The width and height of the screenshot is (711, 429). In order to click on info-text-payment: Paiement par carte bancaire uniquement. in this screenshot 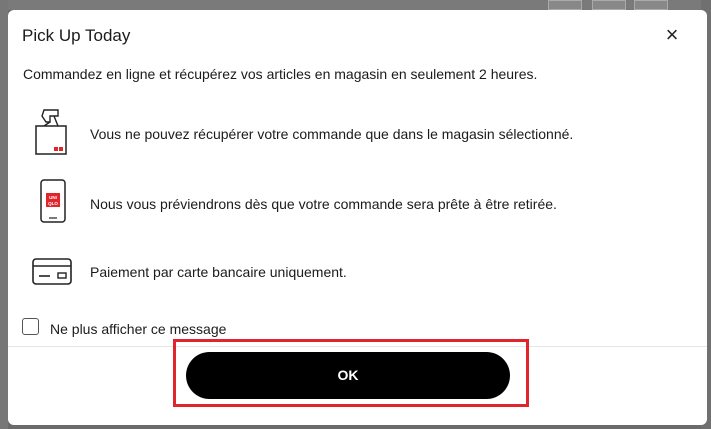, I will do `click(218, 272)`.